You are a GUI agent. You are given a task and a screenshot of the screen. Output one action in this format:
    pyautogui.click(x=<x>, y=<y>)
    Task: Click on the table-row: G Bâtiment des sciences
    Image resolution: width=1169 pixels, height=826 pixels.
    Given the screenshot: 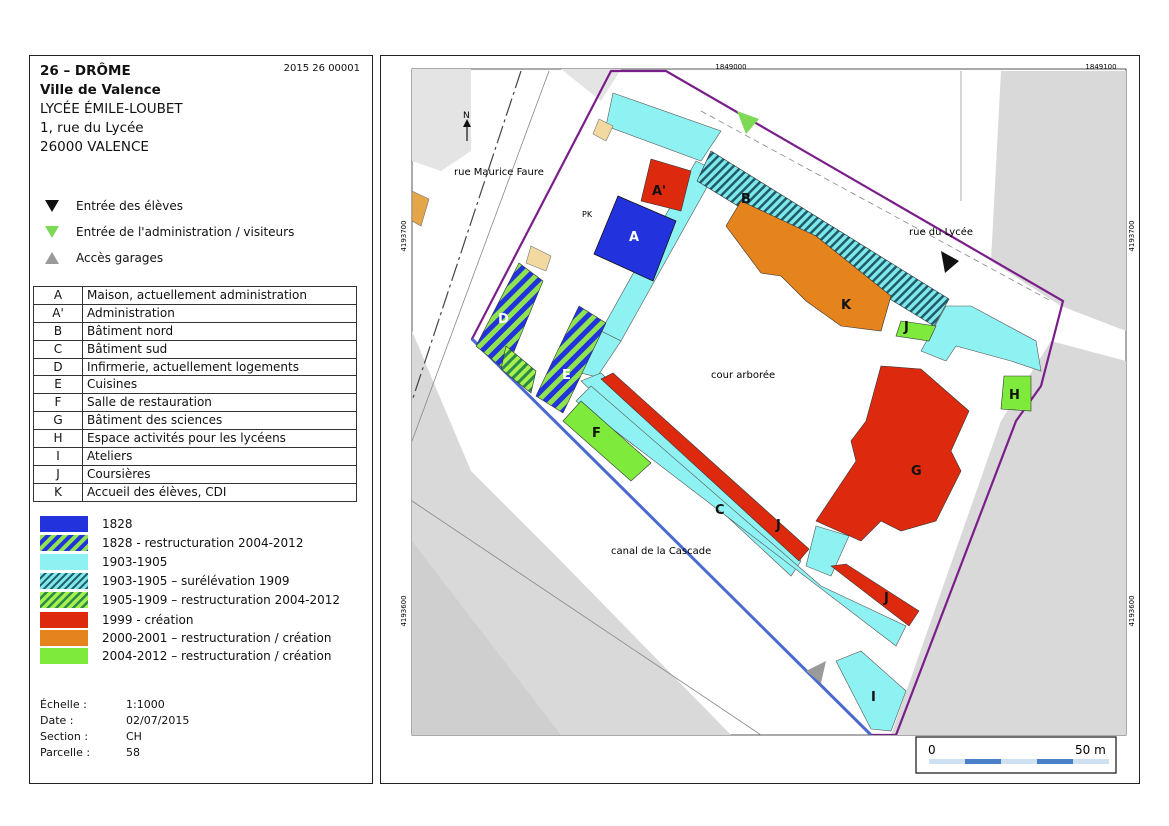 What is the action you would take?
    pyautogui.click(x=195, y=421)
    